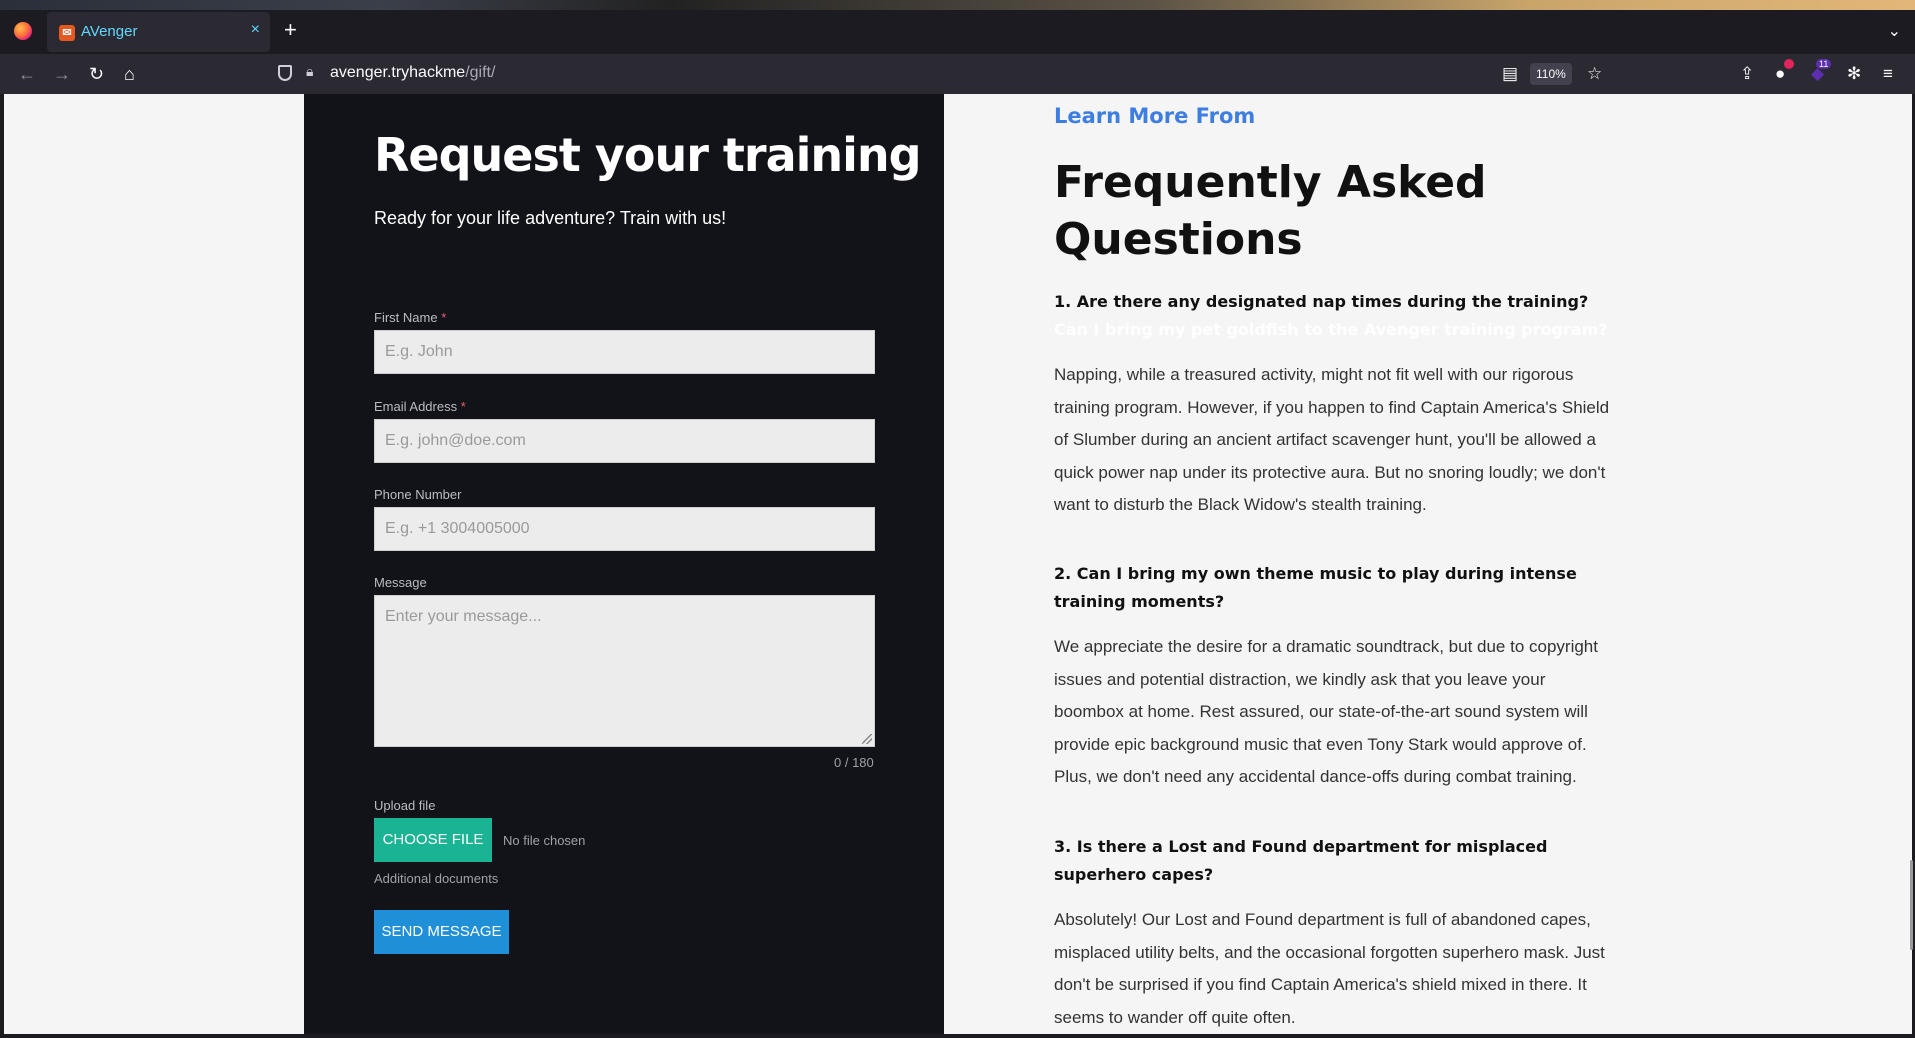  I want to click on email-input: E.g. john@doe.com, so click(624, 441).